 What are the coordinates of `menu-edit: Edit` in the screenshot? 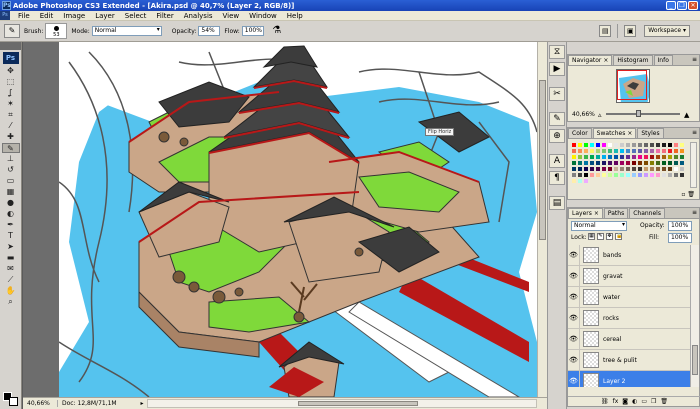 It's located at (47, 16).